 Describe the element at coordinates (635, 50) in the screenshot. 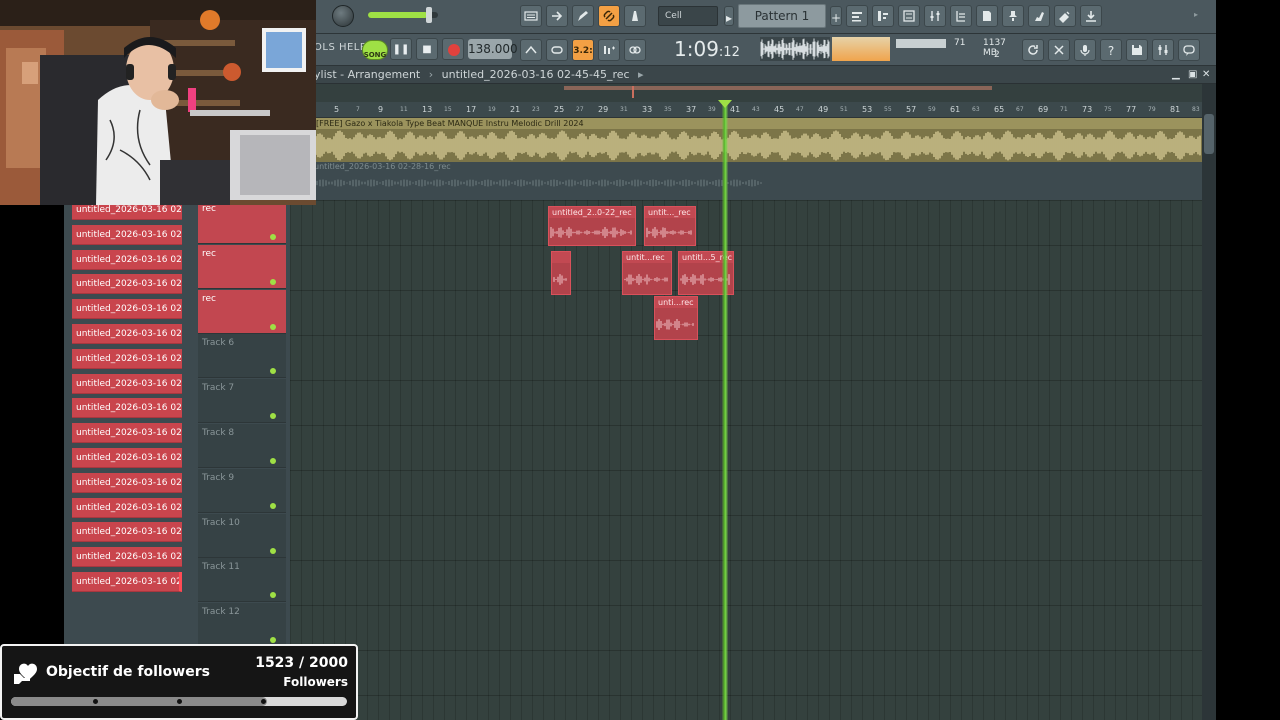

I see `blend-notes-icon` at that location.